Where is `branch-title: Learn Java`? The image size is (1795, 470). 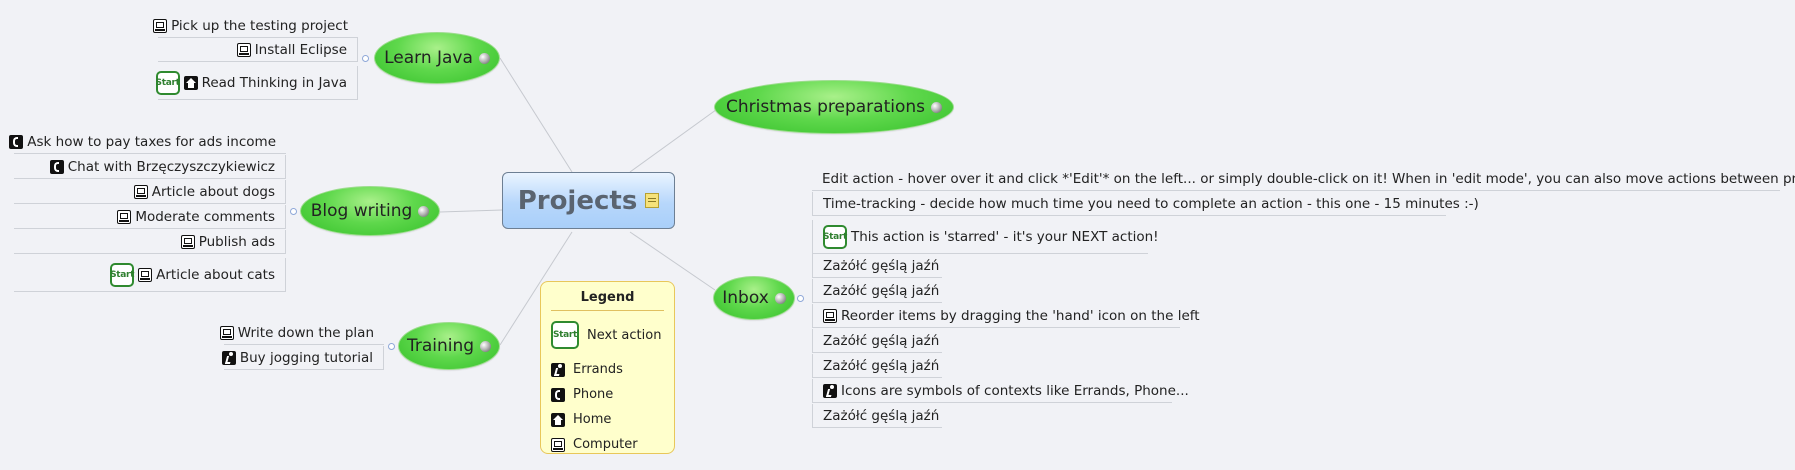
branch-title: Learn Java is located at coordinates (428, 58).